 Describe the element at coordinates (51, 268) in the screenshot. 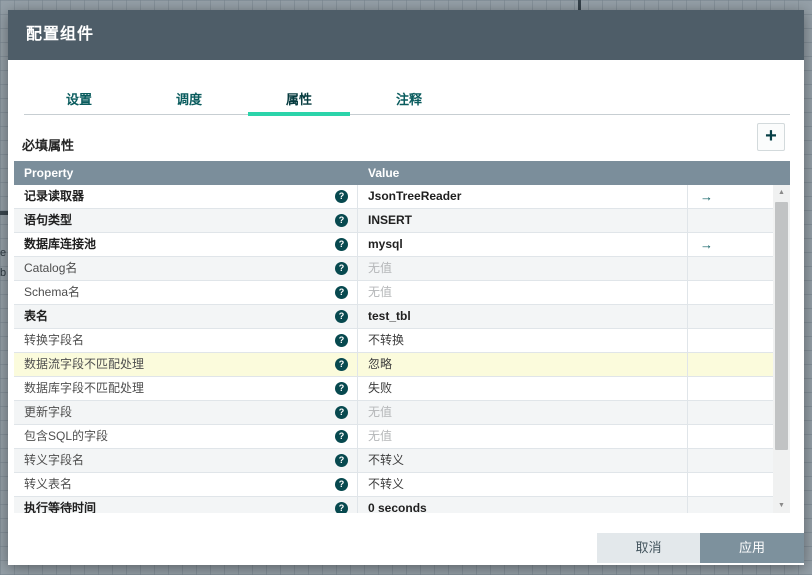

I see `property-name: Catalog名` at that location.